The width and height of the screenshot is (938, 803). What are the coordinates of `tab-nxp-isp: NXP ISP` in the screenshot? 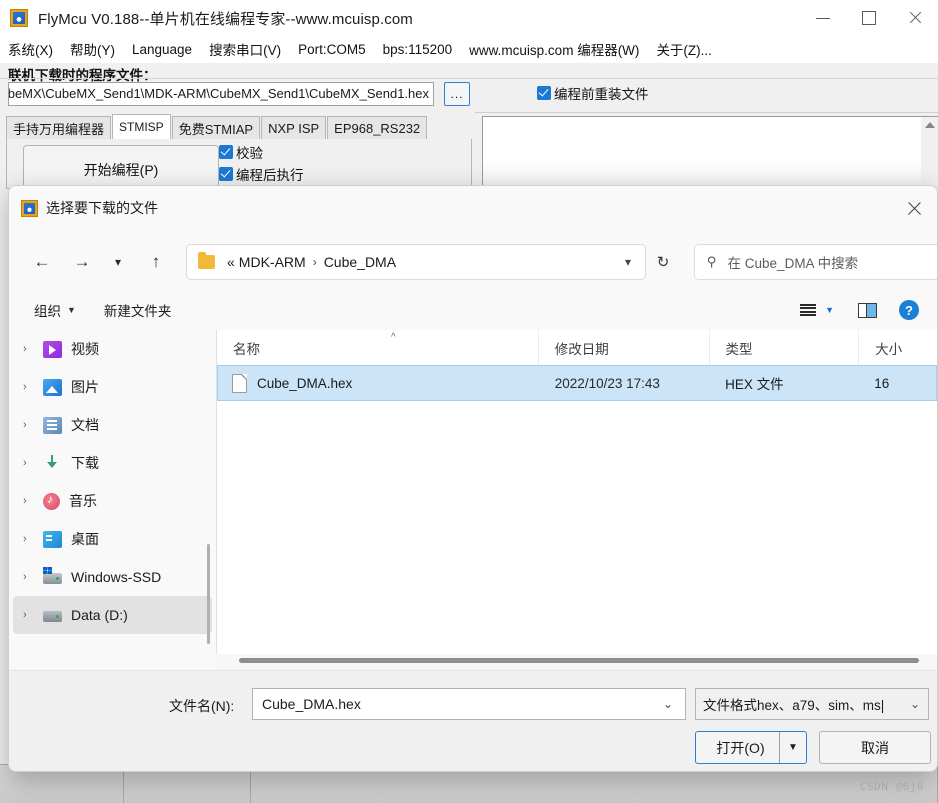 It's located at (294, 127).